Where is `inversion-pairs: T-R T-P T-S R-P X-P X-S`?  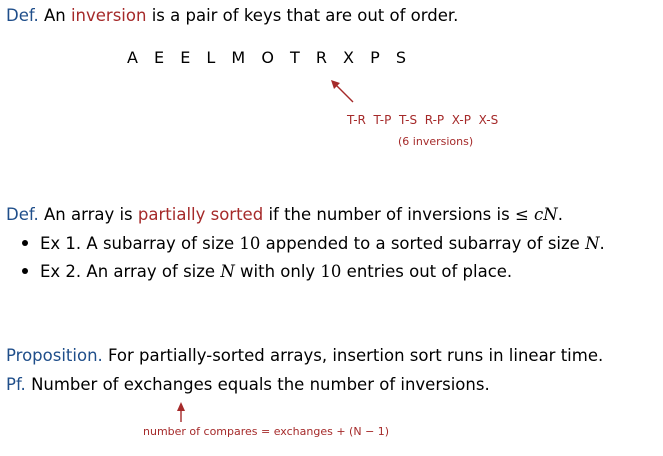 inversion-pairs: T-R T-P T-S R-P X-P X-S is located at coordinates (423, 120).